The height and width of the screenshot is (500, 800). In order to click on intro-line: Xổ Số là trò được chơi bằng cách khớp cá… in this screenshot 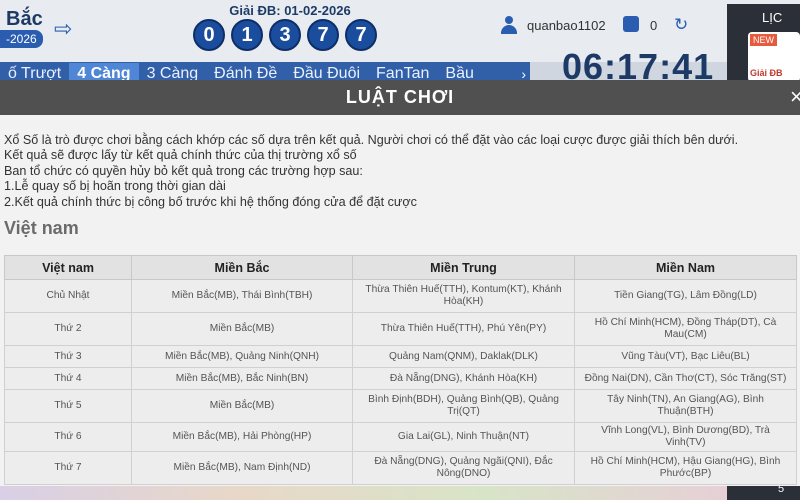, I will do `click(371, 140)`.